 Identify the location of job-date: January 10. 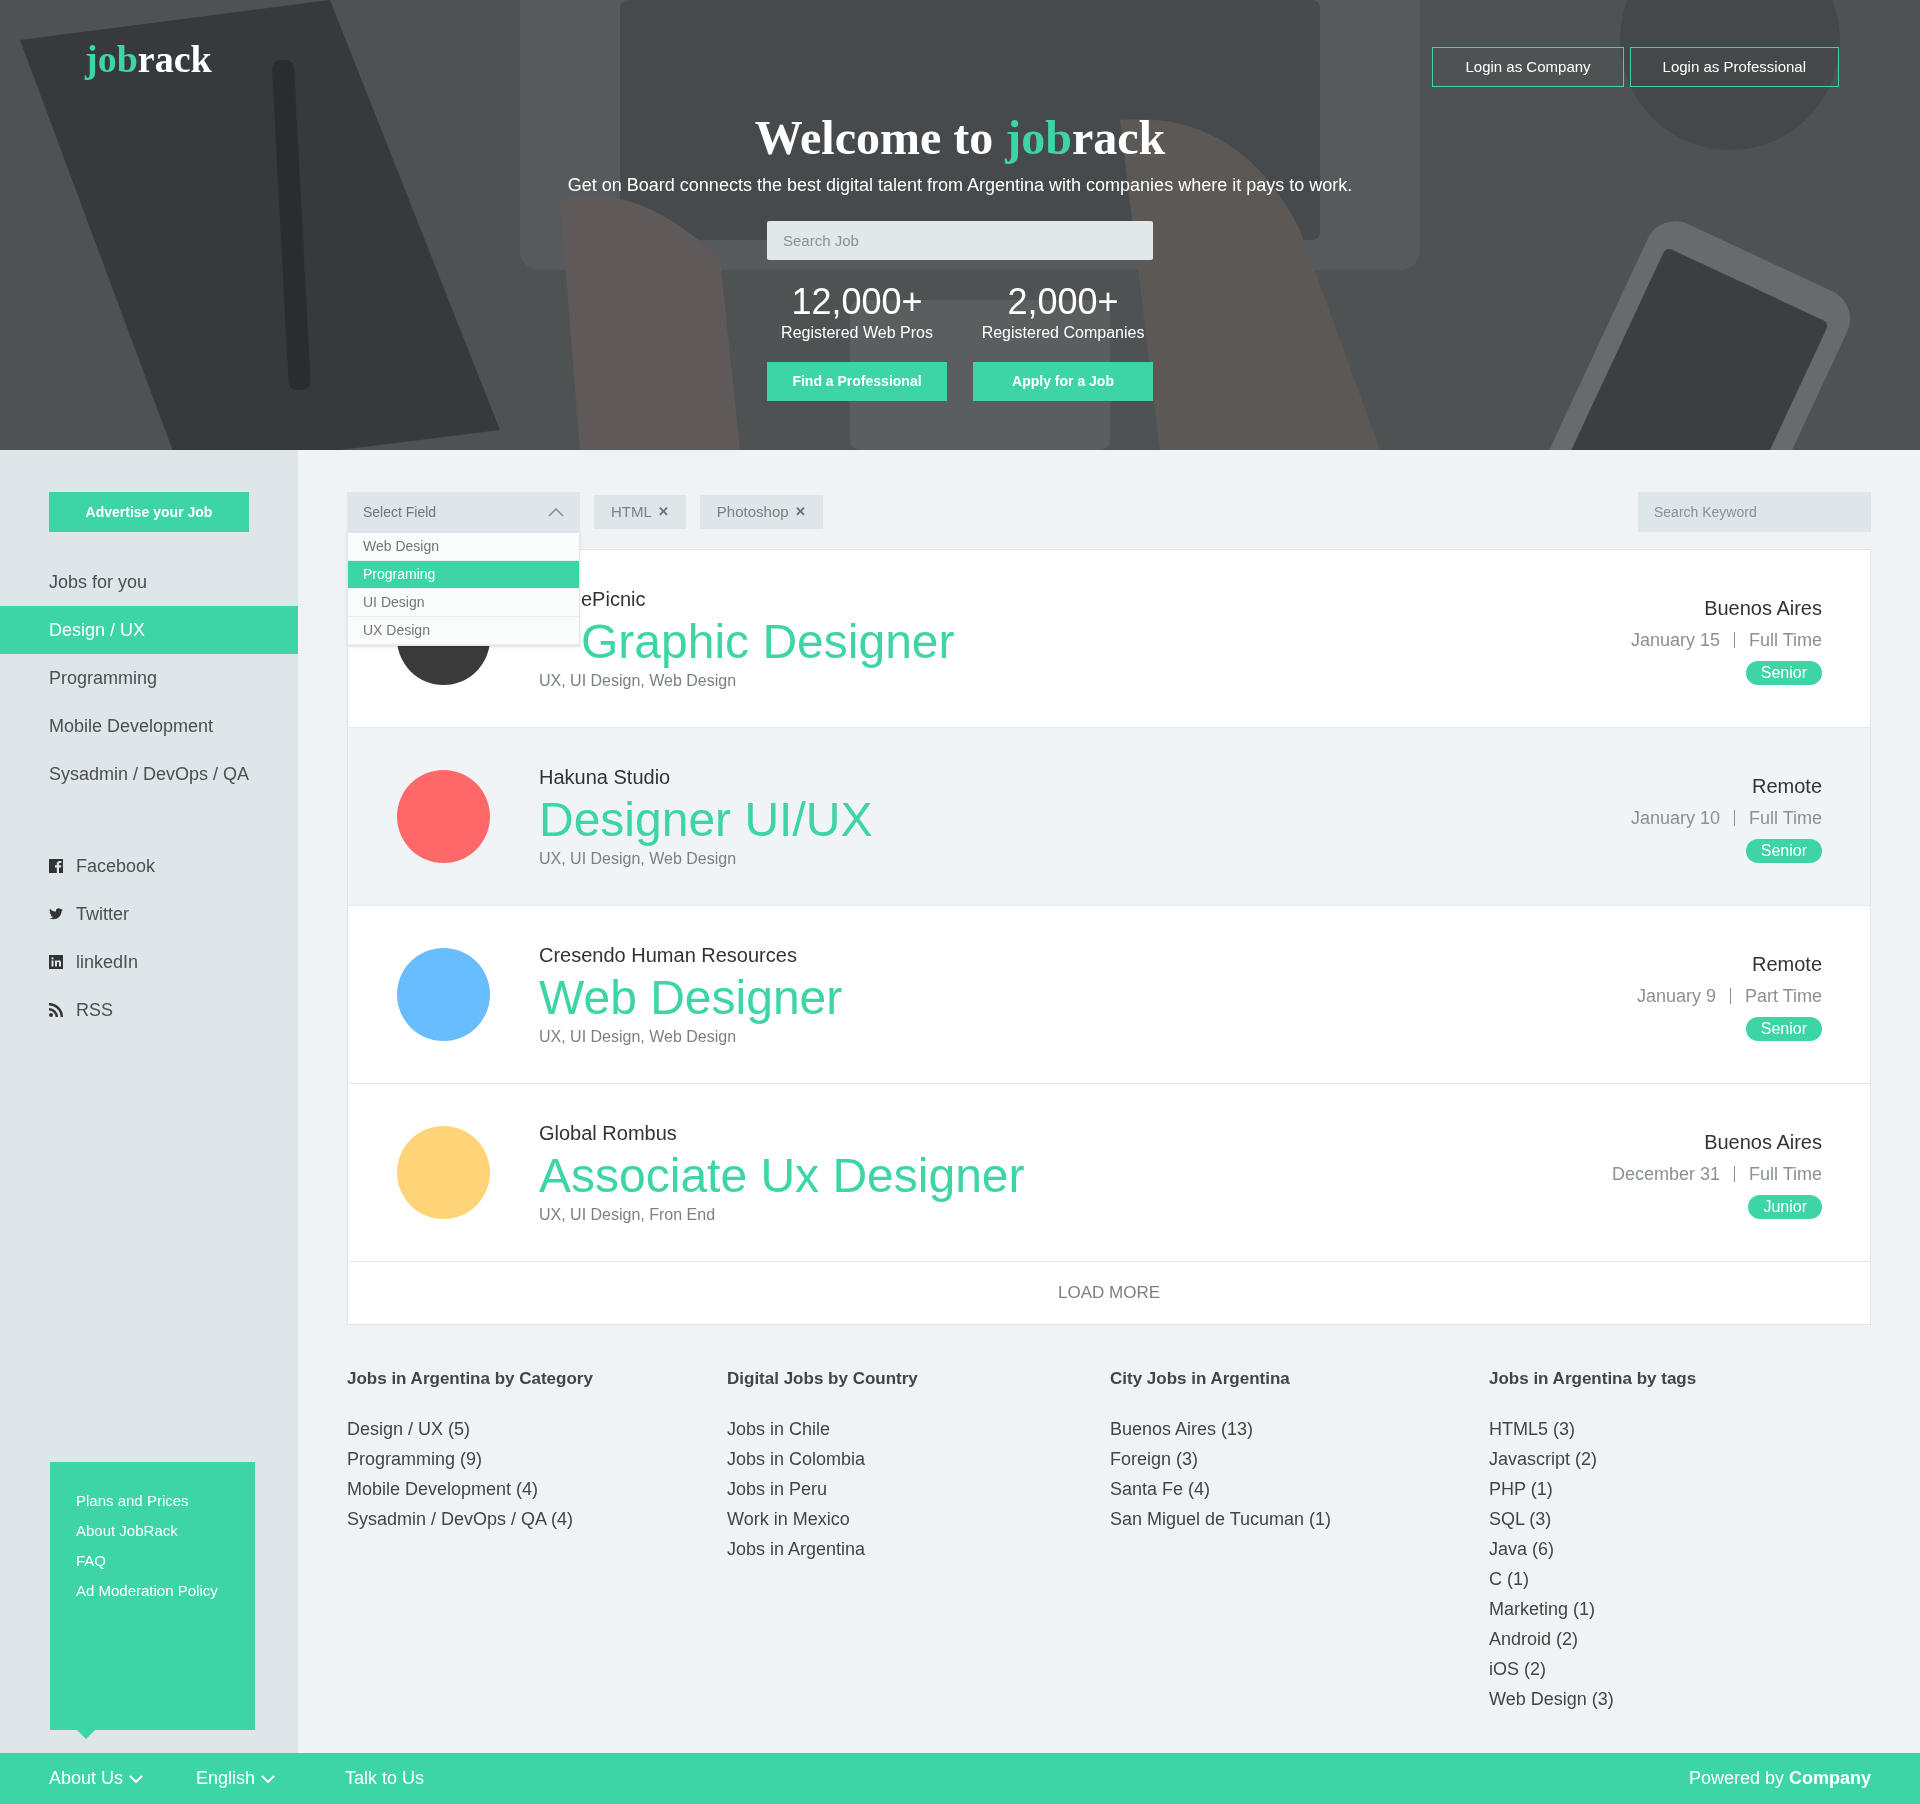
(1675, 818).